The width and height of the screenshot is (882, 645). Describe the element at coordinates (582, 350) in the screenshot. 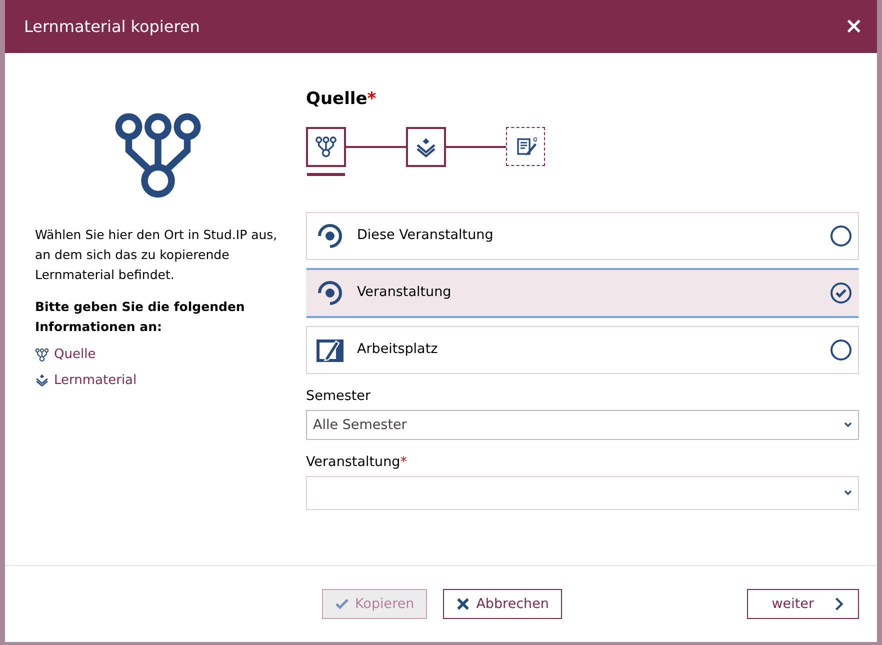

I see `source-option: Arbeitsplatz` at that location.